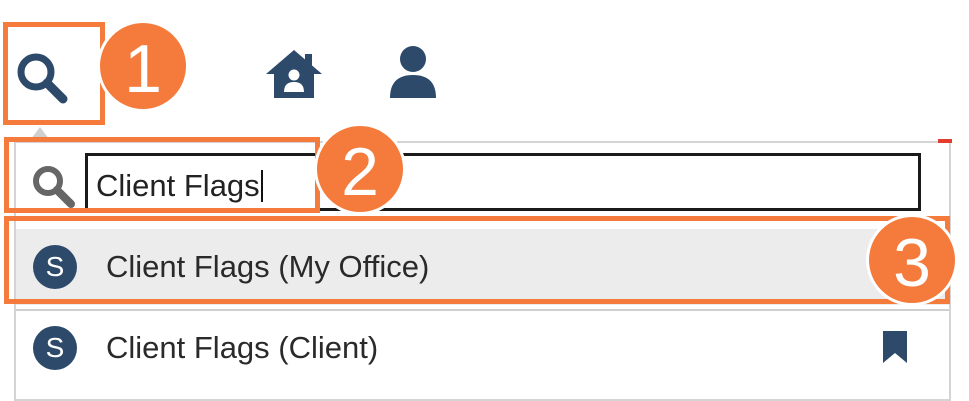 The height and width of the screenshot is (401, 969). Describe the element at coordinates (143, 66) in the screenshot. I see `step-badge-1: 1` at that location.